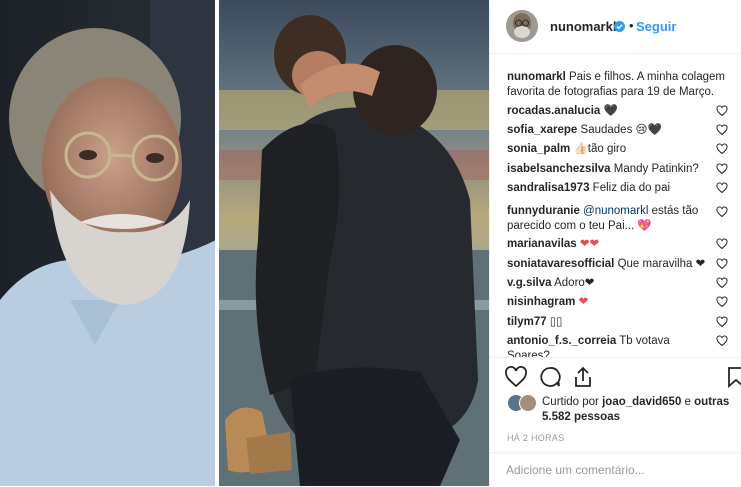 This screenshot has height=487, width=741. What do you see at coordinates (732, 377) in the screenshot?
I see `bookmark-icon` at bounding box center [732, 377].